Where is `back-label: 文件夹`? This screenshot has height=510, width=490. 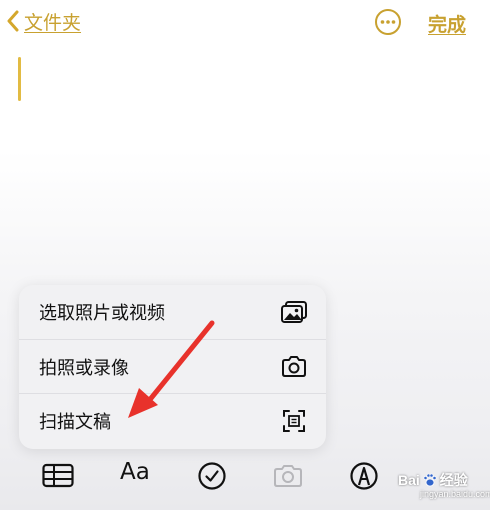
back-label: 文件夹 is located at coordinates (53, 22).